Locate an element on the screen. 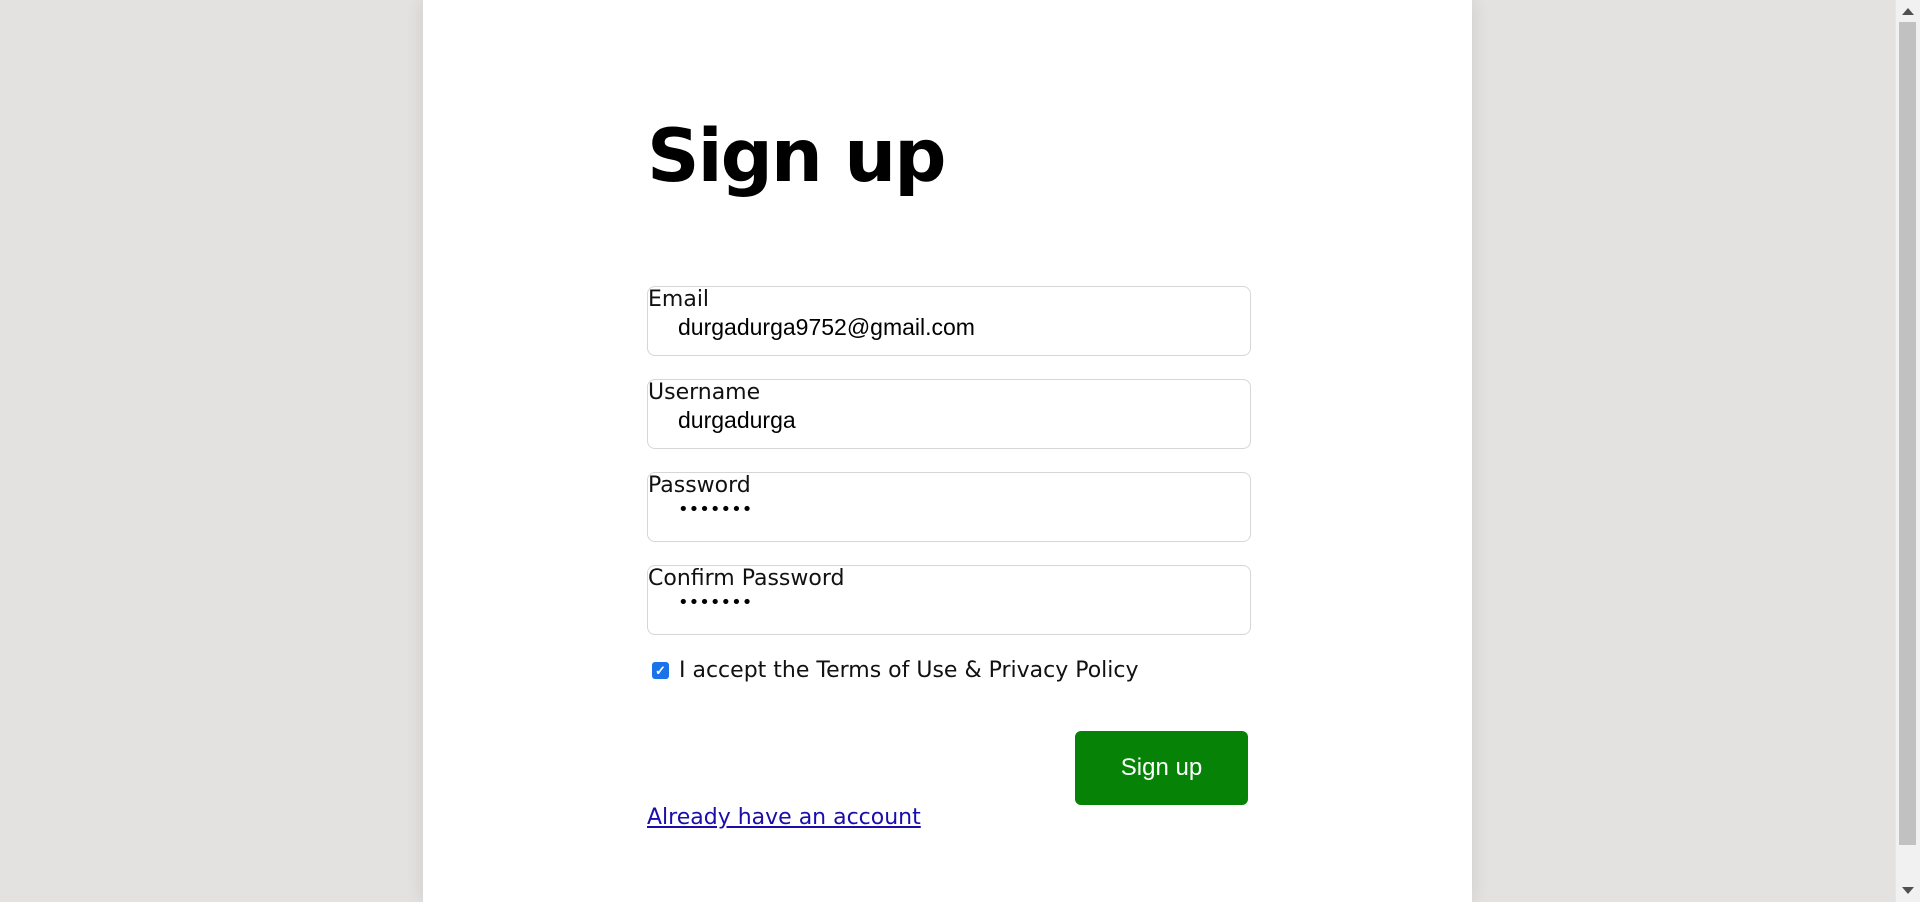  confirm-password-masked-value: ••••••• is located at coordinates (715, 603).